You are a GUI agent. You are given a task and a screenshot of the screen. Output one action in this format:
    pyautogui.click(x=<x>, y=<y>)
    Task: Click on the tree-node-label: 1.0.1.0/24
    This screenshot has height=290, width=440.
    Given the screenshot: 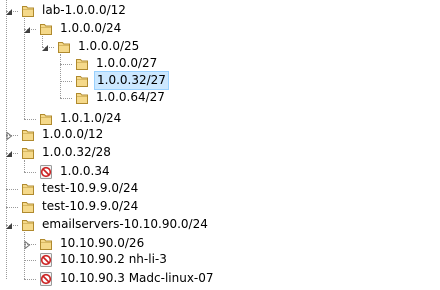 What is the action you would take?
    pyautogui.click(x=90, y=118)
    